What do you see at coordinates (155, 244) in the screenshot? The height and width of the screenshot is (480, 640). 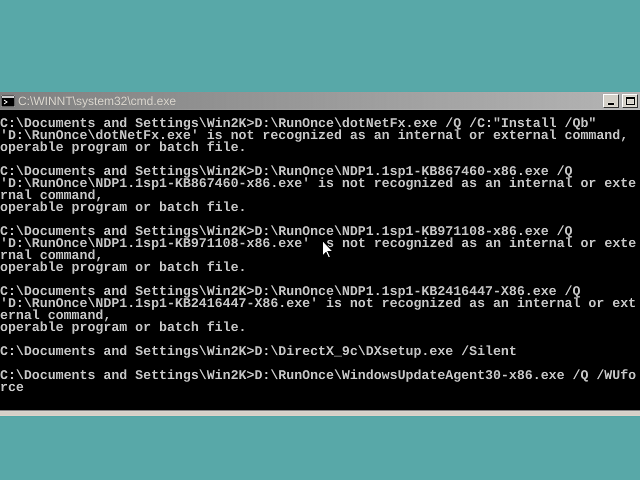 I see `console-text: 'D:\RunOnce\NDP1.1sp1-KB971108-x86.exe'` at bounding box center [155, 244].